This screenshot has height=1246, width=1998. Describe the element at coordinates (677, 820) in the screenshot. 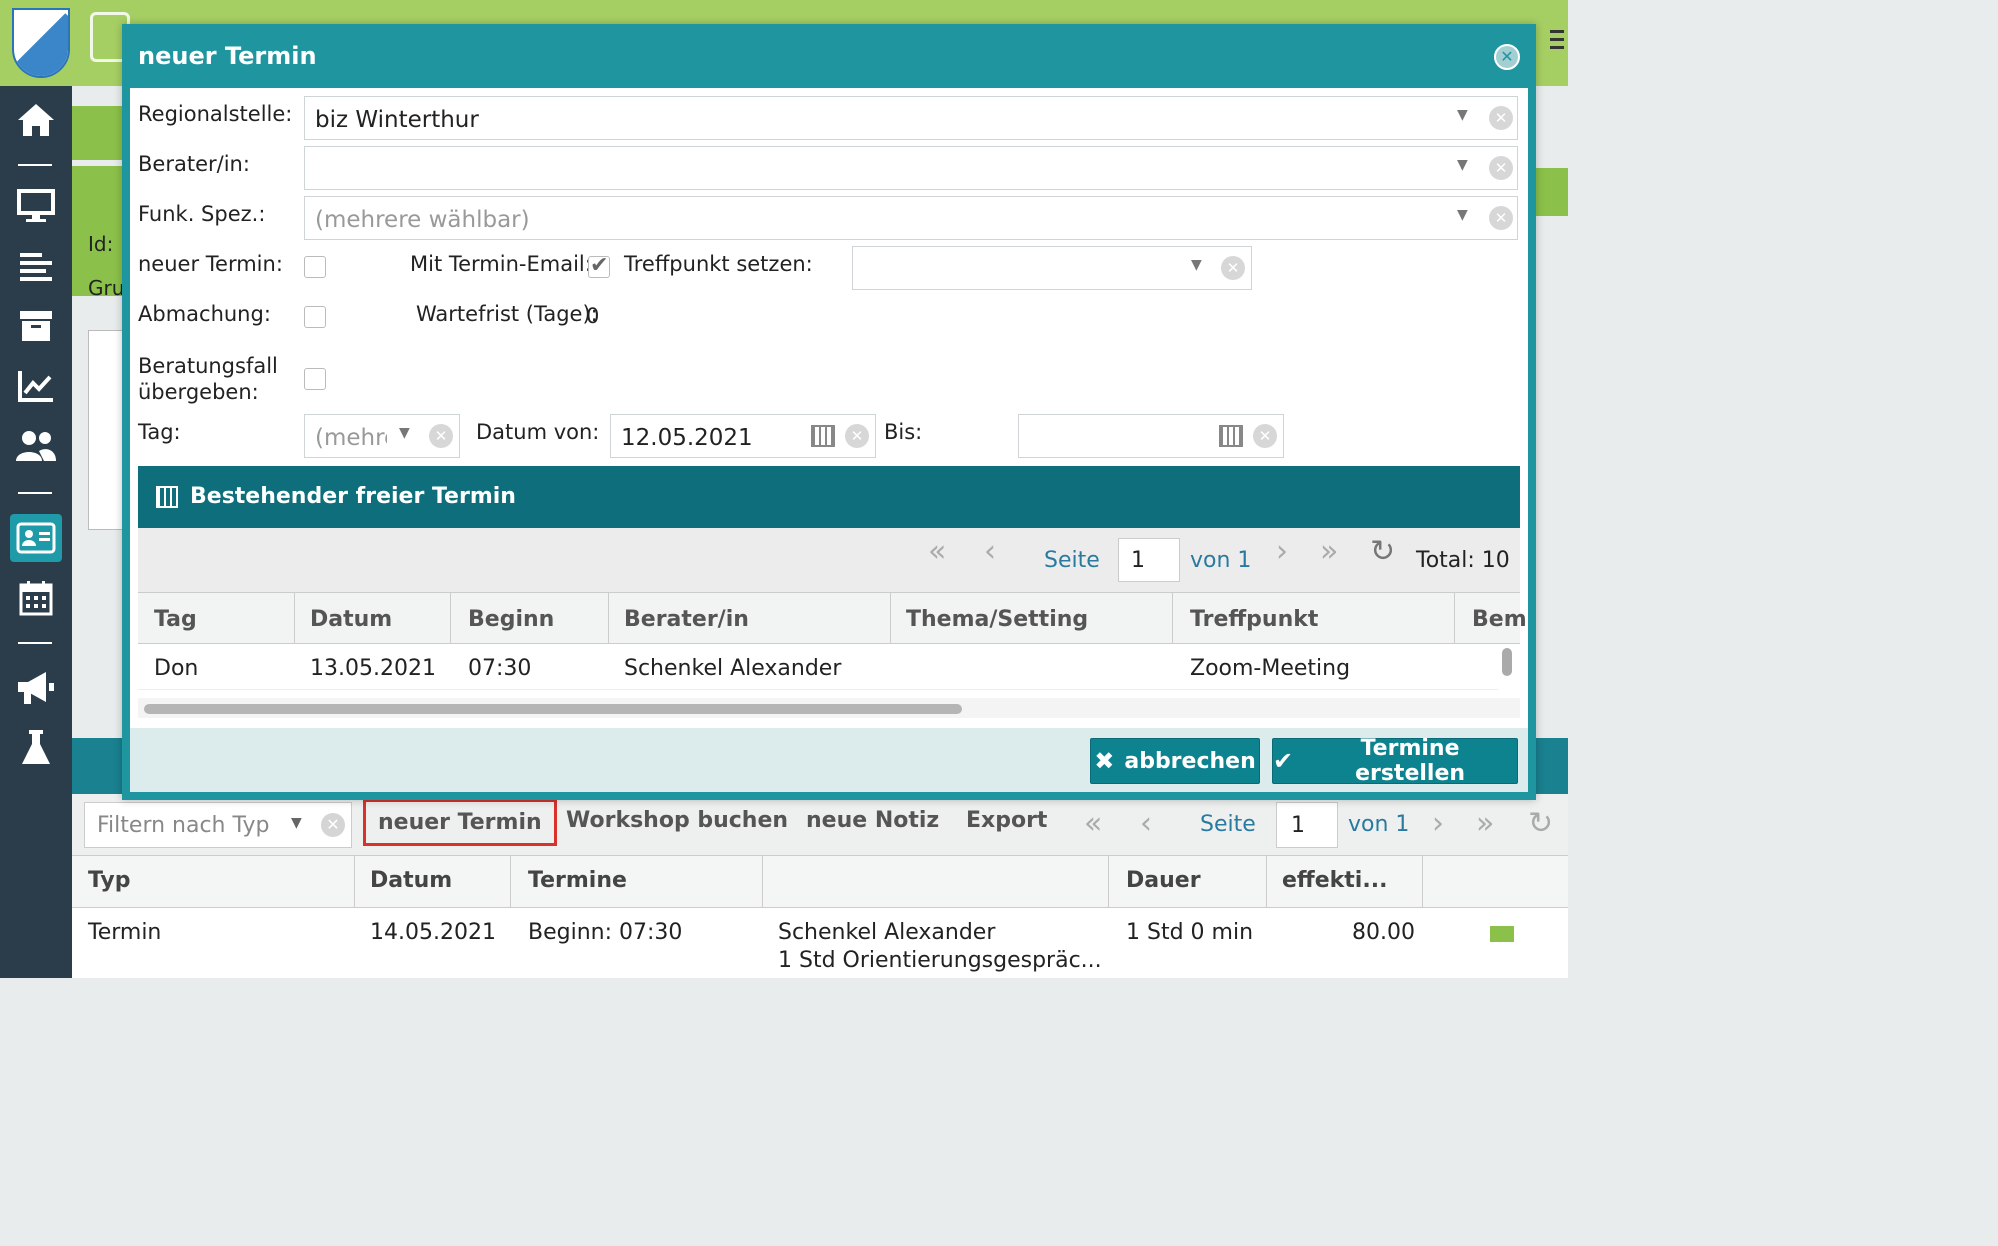

I see `book-workshop-button: Workshop buchen` at that location.